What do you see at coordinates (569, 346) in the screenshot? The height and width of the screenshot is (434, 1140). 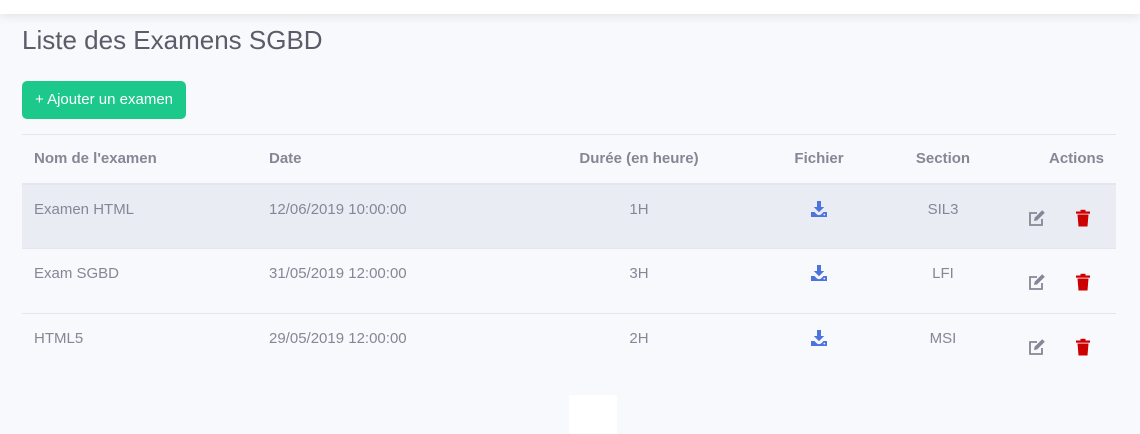 I see `table-row: HTML5 29/05/2019 12:00:00 2H MSI` at bounding box center [569, 346].